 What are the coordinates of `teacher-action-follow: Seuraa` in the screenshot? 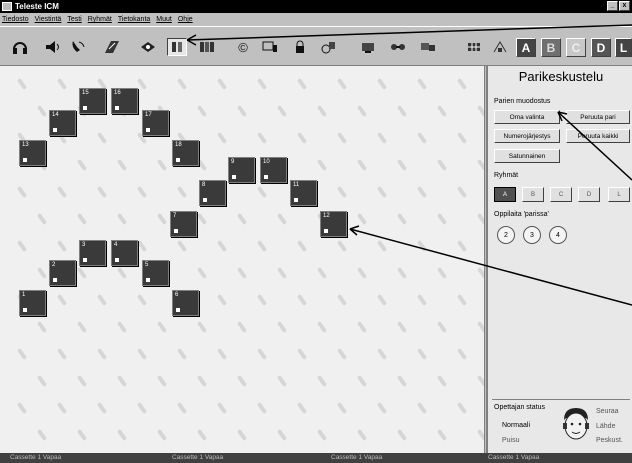 It's located at (607, 411).